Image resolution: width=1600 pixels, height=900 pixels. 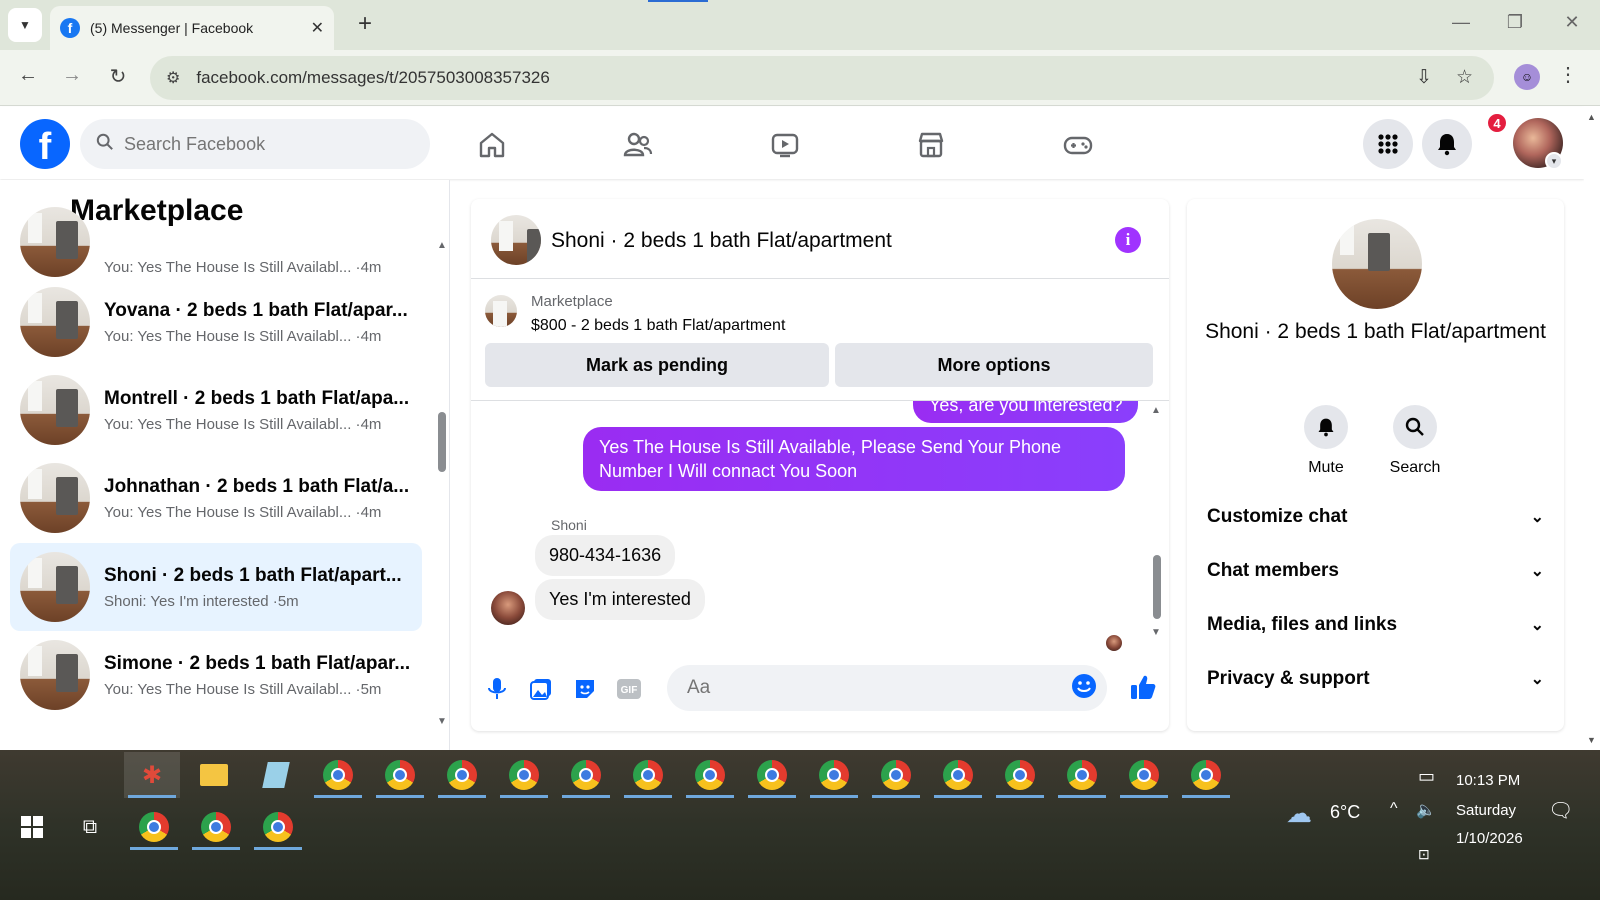 I want to click on page-scrollbar: ▲ ▼, so click(x=1592, y=428).